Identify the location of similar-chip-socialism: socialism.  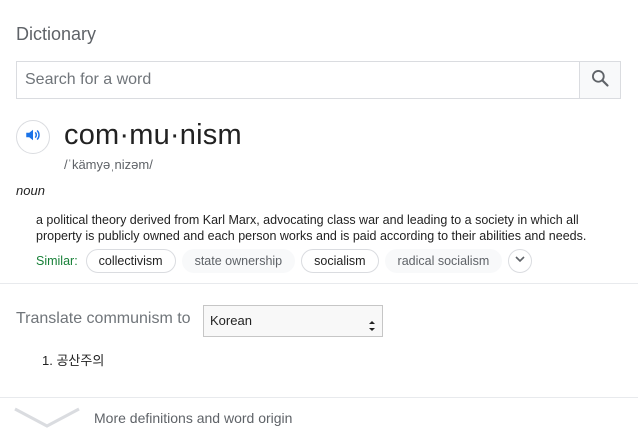
(340, 261).